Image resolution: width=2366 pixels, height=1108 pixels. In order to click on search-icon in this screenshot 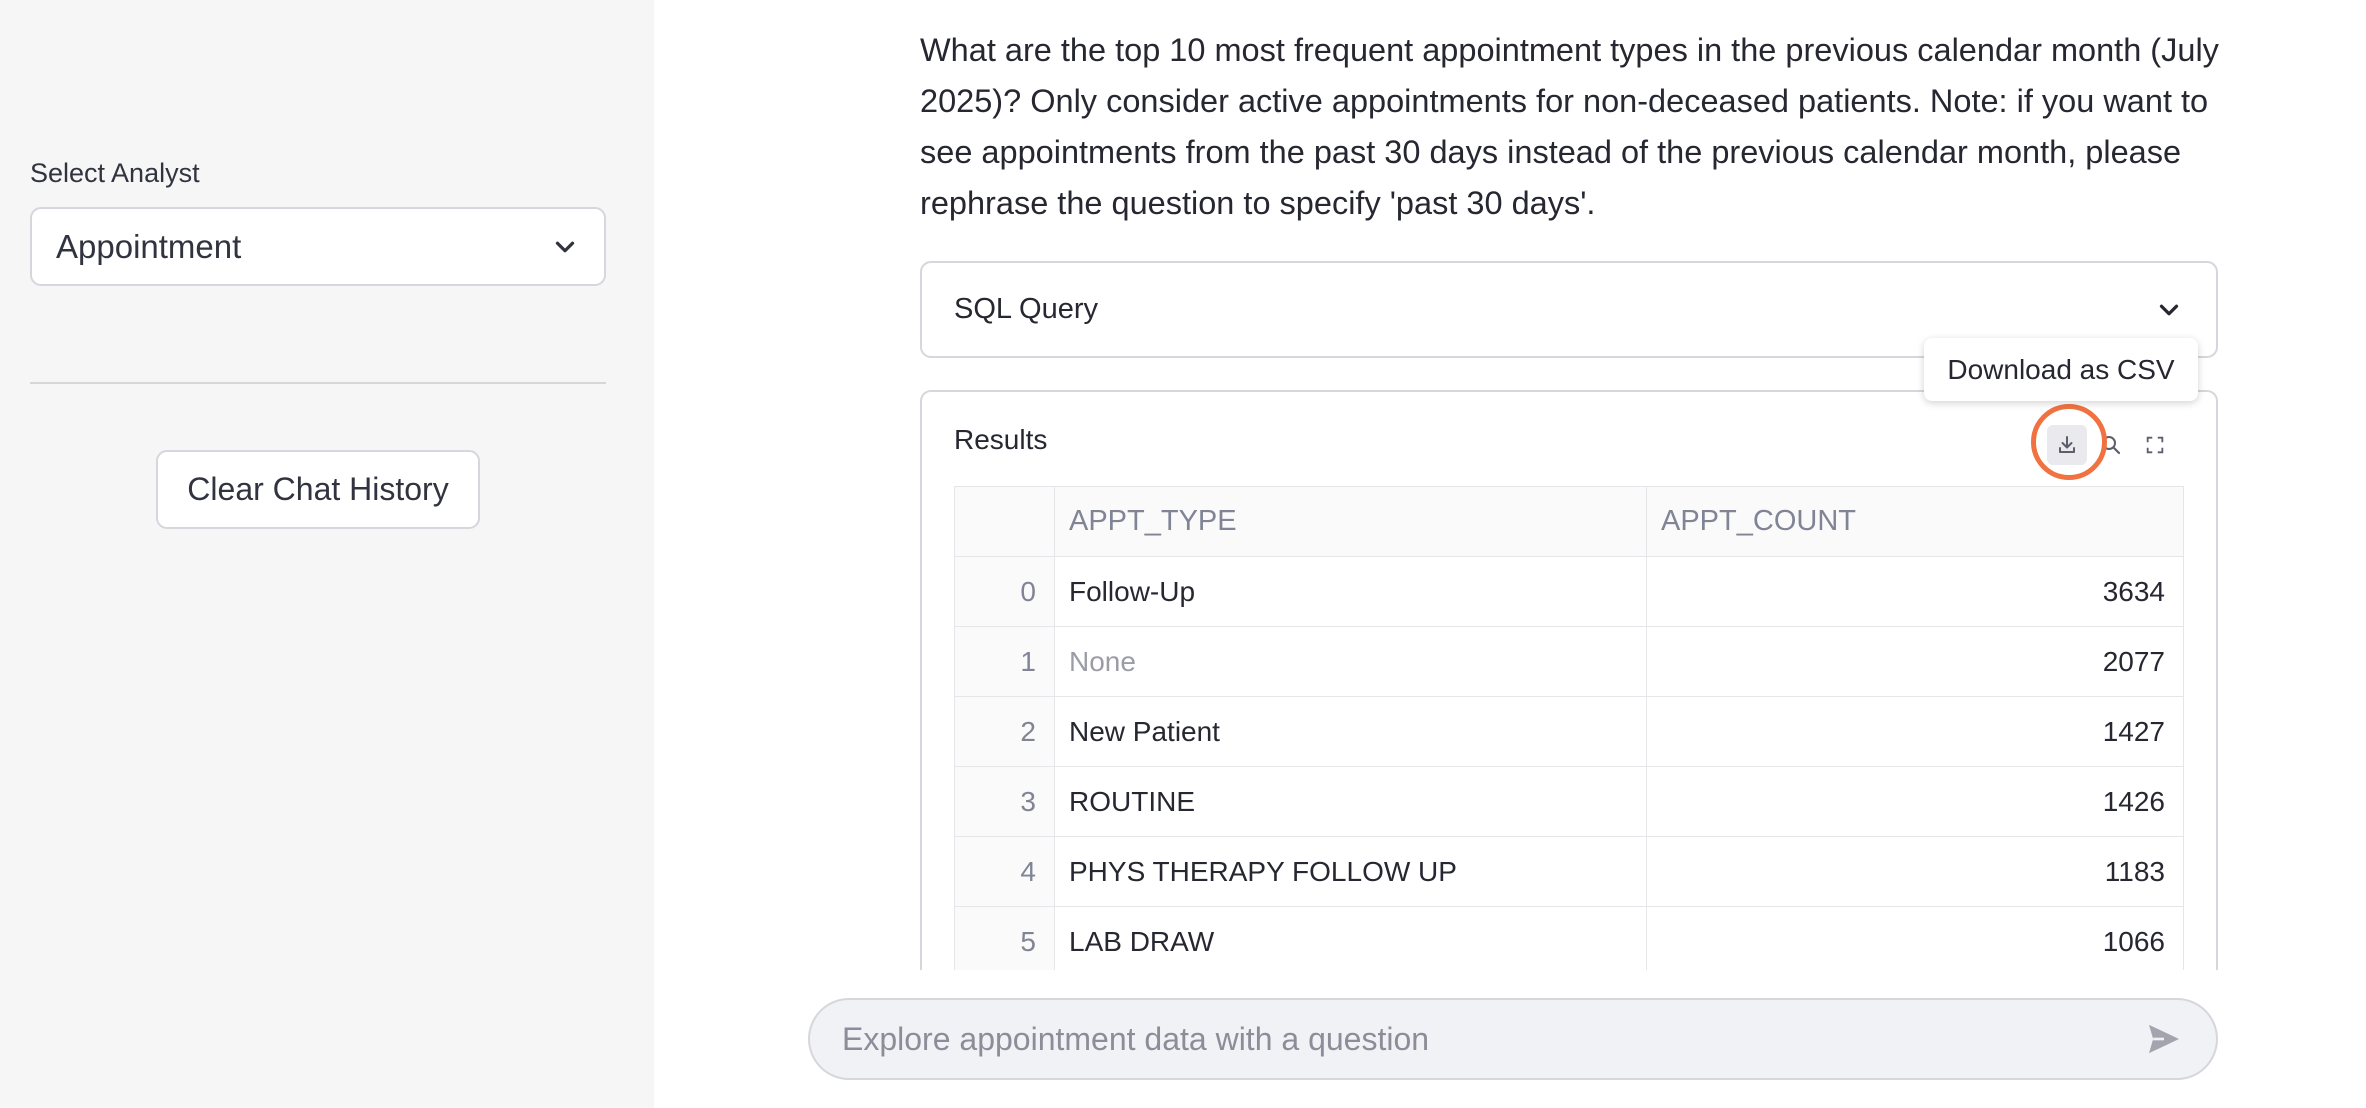, I will do `click(2111, 445)`.